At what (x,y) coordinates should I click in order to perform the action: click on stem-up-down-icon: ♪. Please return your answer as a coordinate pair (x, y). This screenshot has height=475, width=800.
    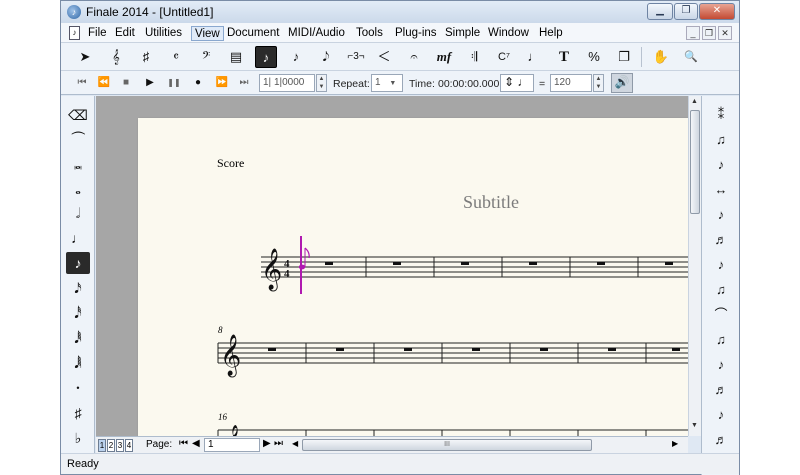
    Looking at the image, I should click on (721, 215).